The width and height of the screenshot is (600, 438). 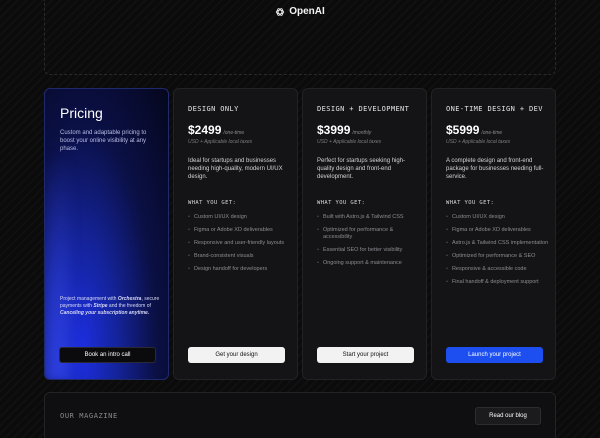 What do you see at coordinates (81, 113) in the screenshot?
I see `pricing-title: Pricing` at bounding box center [81, 113].